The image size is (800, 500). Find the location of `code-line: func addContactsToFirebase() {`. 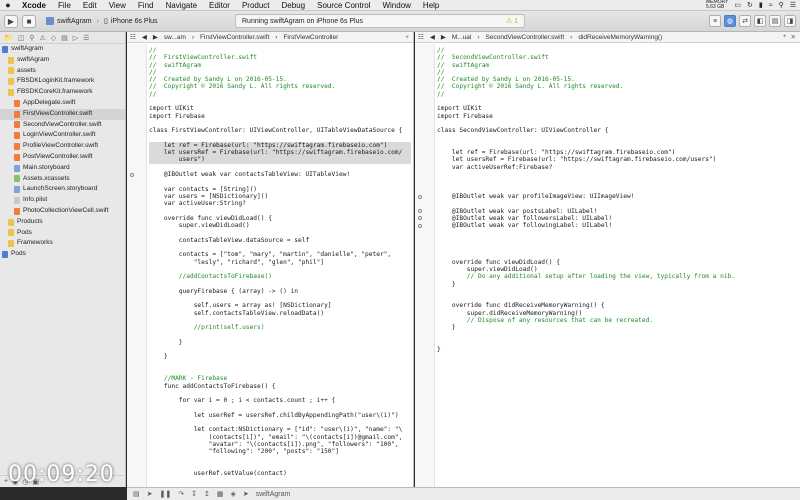

code-line: func addContactsToFirebase() { is located at coordinates (280, 386).